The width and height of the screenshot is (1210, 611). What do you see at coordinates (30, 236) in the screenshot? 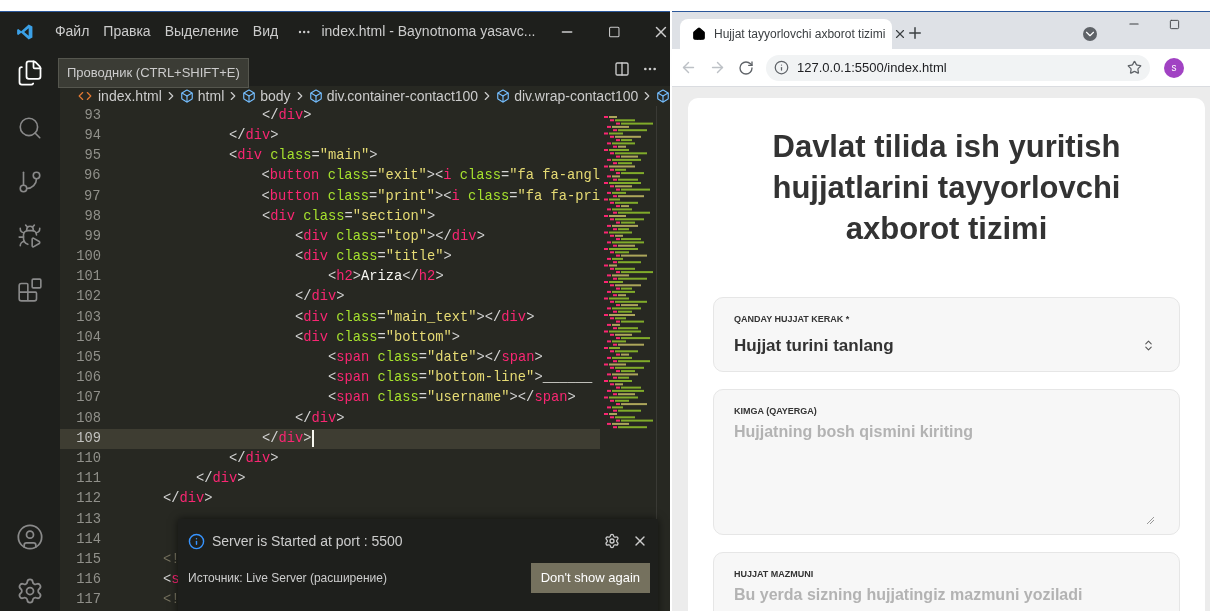
I see `run-debug-icon` at bounding box center [30, 236].